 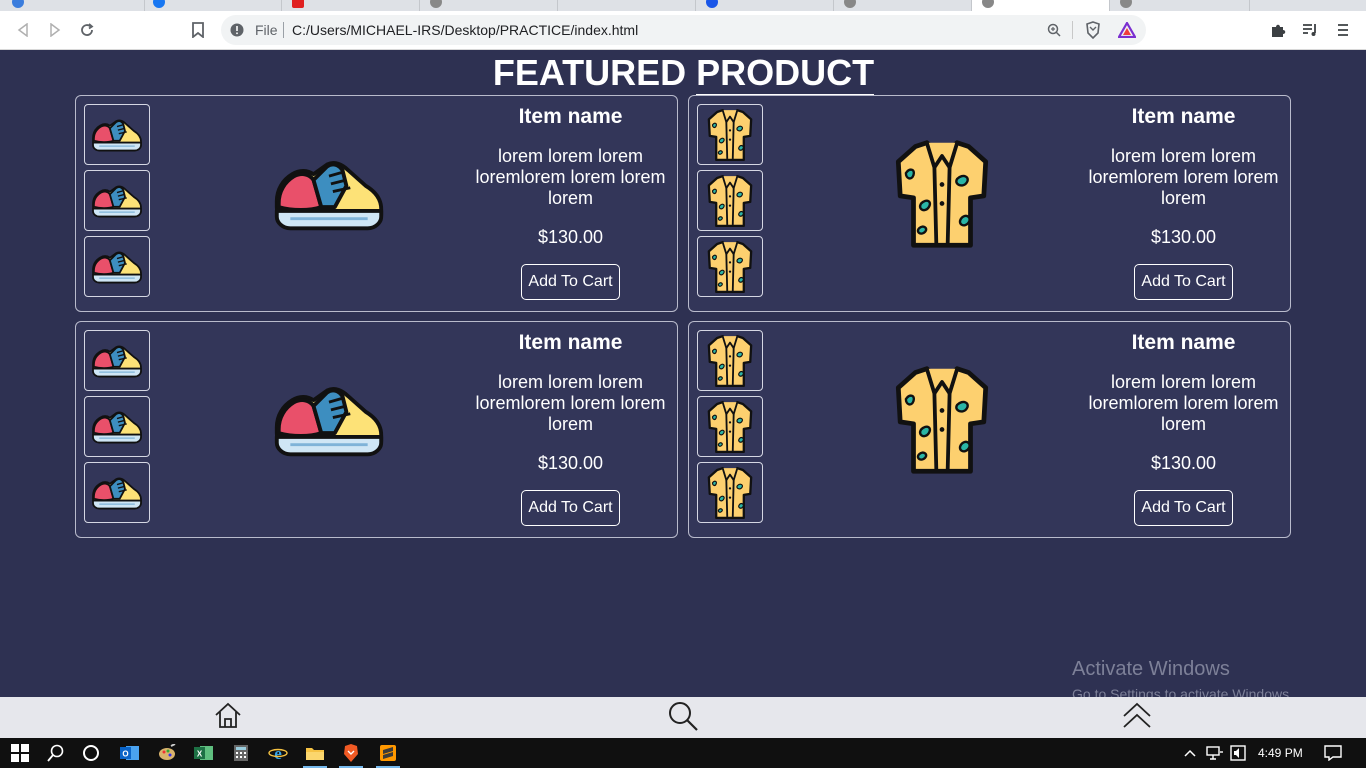 What do you see at coordinates (167, 753) in the screenshot?
I see `taskbar-paint` at bounding box center [167, 753].